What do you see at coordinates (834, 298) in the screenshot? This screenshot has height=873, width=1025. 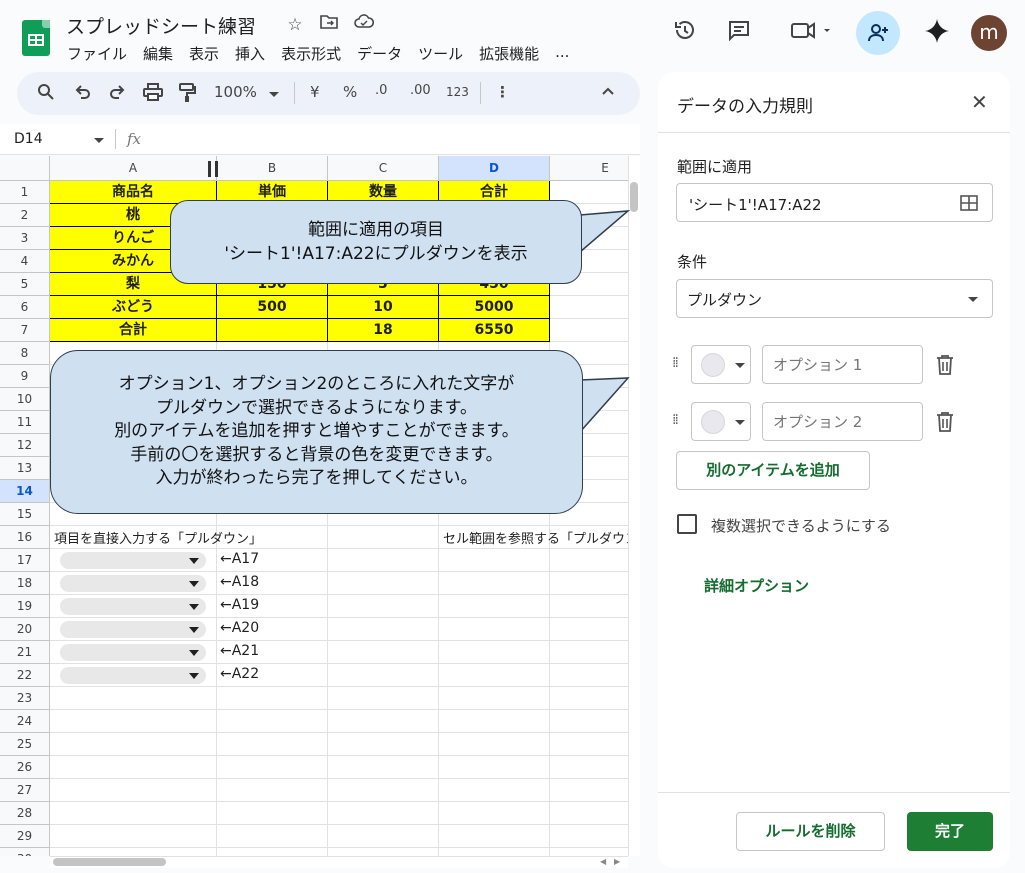 I see `criteria-select: プルダウン` at bounding box center [834, 298].